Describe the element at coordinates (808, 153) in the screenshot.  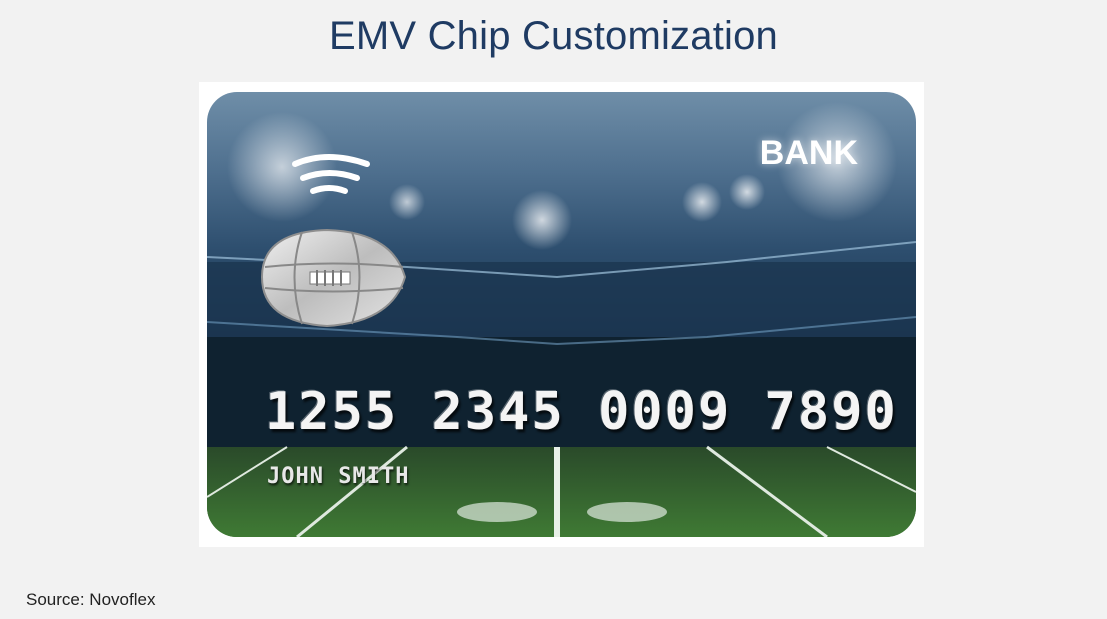
I see `bank-label: BANK` at that location.